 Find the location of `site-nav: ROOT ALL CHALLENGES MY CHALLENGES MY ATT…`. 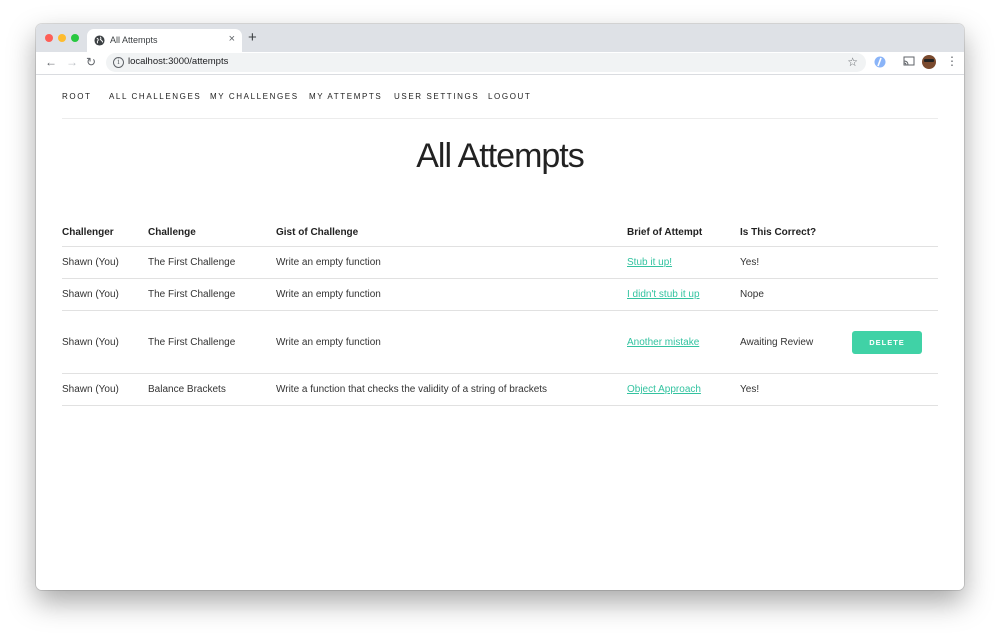

site-nav: ROOT ALL CHALLENGES MY CHALLENGES MY ATT… is located at coordinates (500, 97).